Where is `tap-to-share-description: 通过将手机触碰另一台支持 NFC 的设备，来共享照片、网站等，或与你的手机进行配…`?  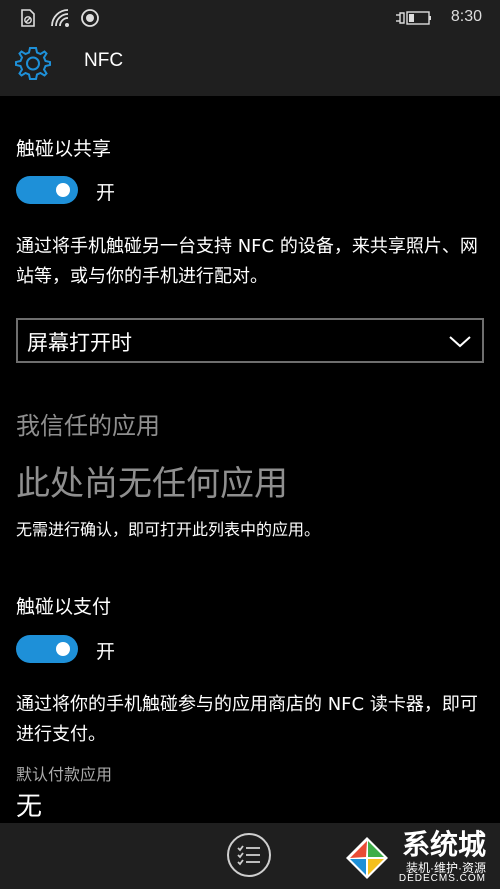
tap-to-share-description: 通过将手机触碰另一台支持 NFC 的设备，来共享照片、网站等，或与你的手机进行配… is located at coordinates (247, 261).